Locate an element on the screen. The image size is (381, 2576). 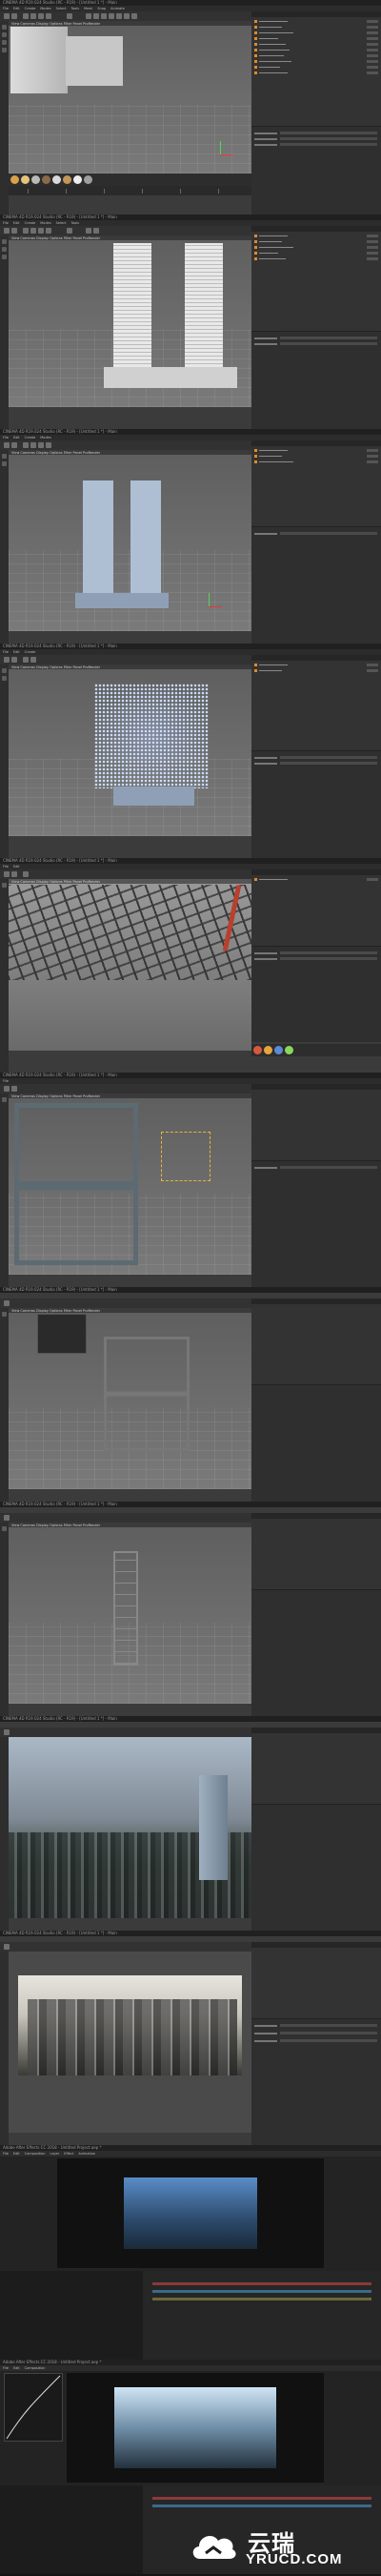
undo-icon is located at coordinates (7, 16).